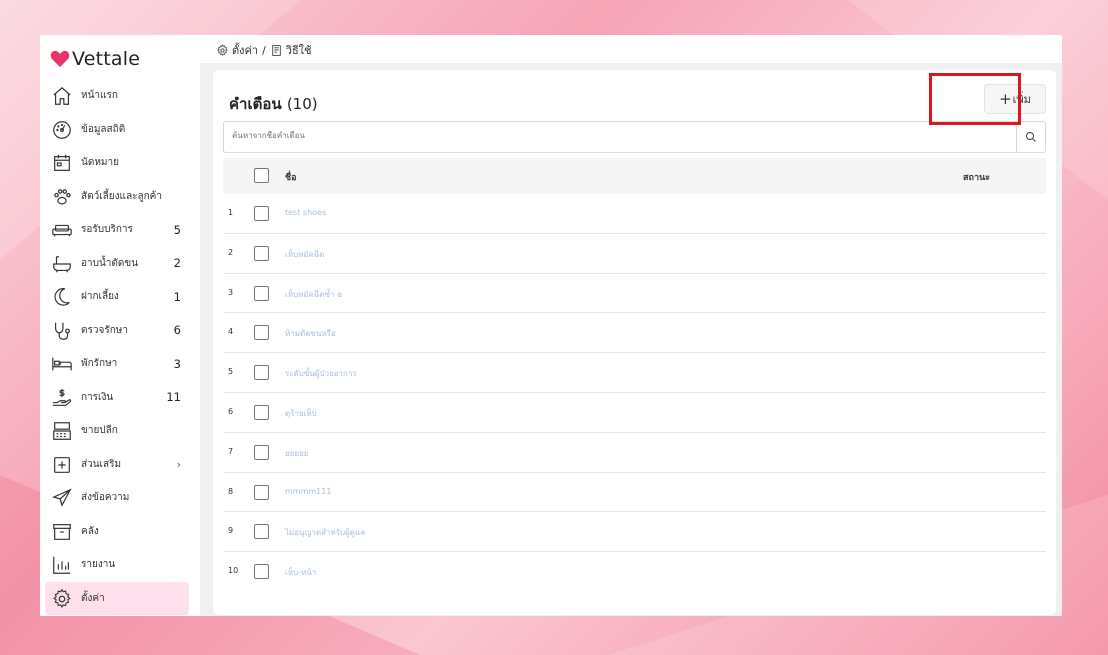 Image resolution: width=1108 pixels, height=655 pixels. Describe the element at coordinates (302, 104) in the screenshot. I see `page-title-count: (10)` at that location.